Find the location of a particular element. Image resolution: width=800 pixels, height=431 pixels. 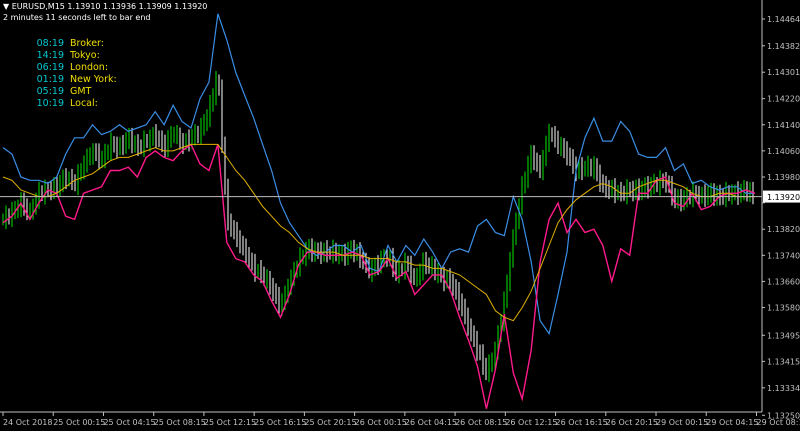

clock-tokyo: 14:19 Tokyo: is located at coordinates (67, 56).